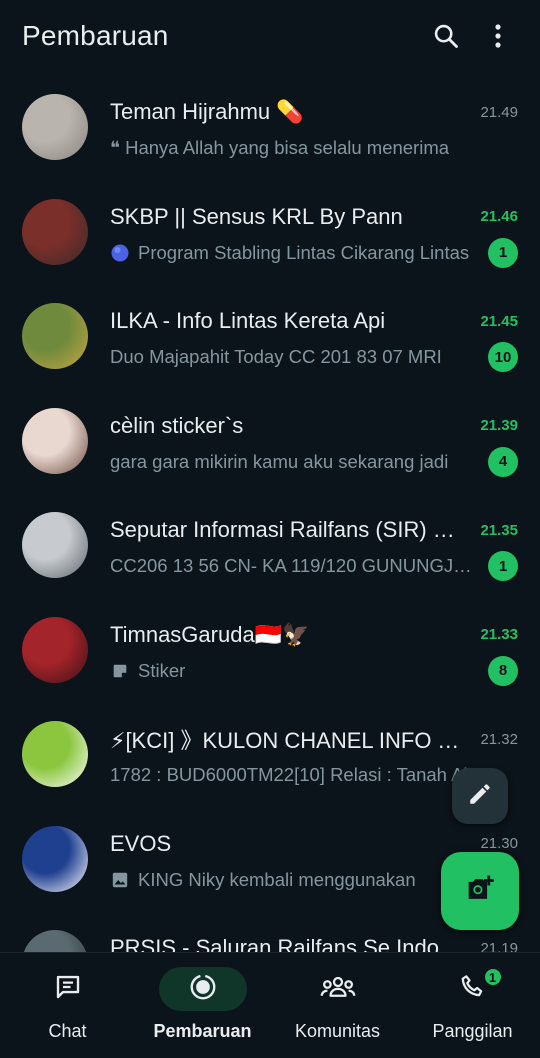 This screenshot has height=1058, width=540. I want to click on channel-preview: ❝ Hanya Allah yang bisa selalu menerima, so click(314, 148).